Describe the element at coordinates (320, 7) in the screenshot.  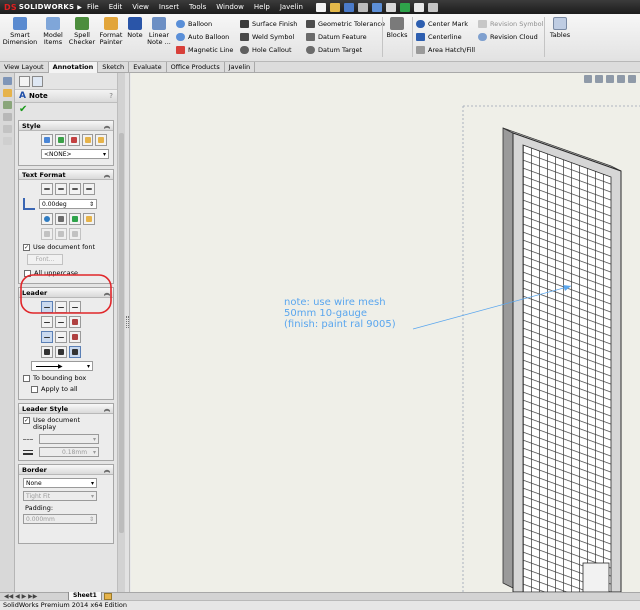
I see `new-document-icon` at that location.